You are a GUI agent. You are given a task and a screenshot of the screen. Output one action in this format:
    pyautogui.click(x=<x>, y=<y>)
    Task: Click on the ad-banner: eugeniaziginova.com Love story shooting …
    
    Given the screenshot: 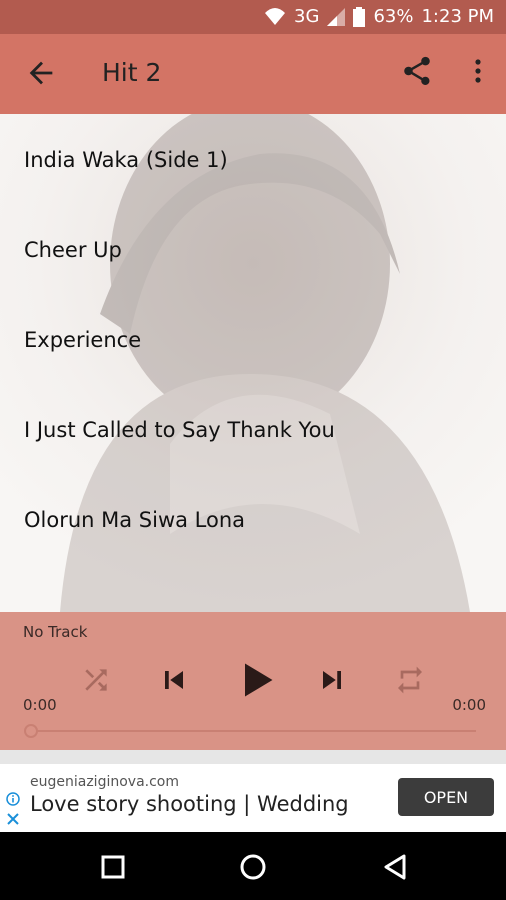 What is the action you would take?
    pyautogui.click(x=253, y=798)
    